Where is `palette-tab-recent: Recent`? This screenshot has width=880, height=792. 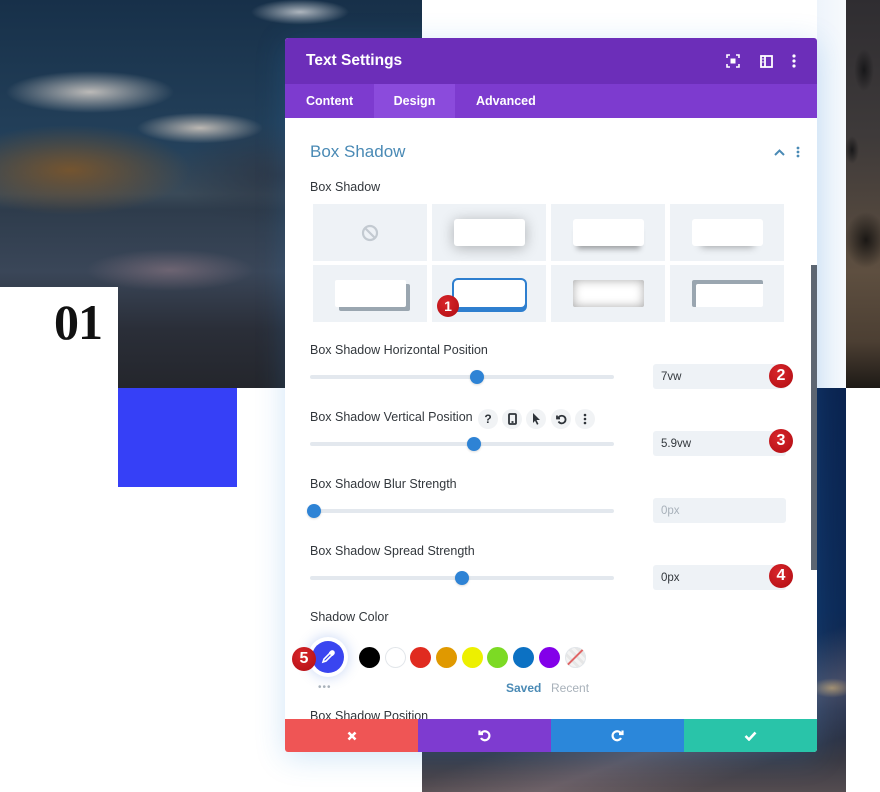
palette-tab-recent: Recent is located at coordinates (570, 688).